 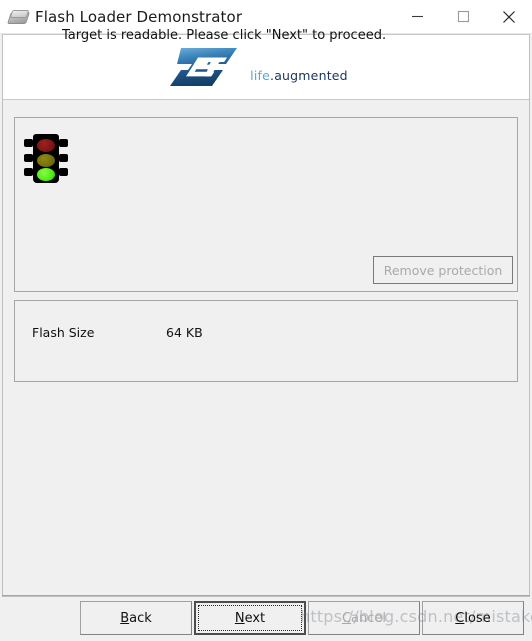 I want to click on cancel-label: ancel, so click(x=369, y=618).